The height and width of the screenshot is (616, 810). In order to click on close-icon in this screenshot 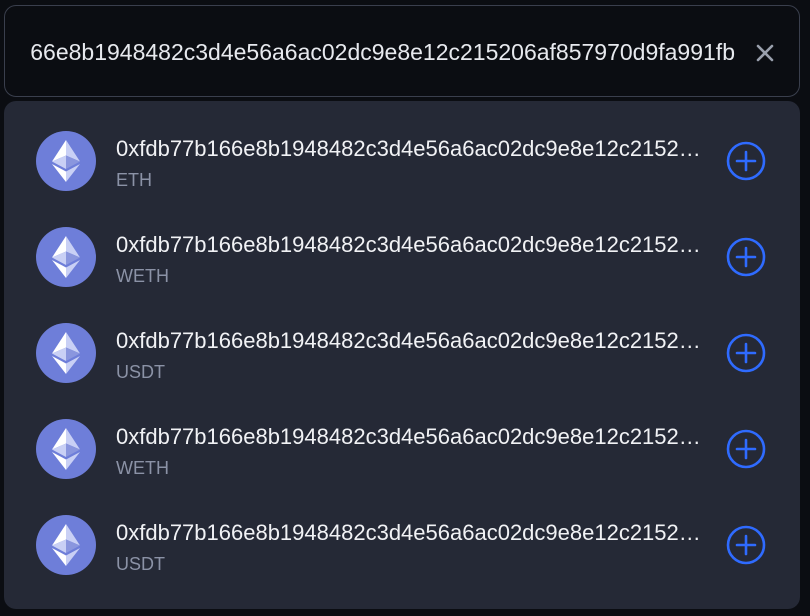, I will do `click(765, 53)`.